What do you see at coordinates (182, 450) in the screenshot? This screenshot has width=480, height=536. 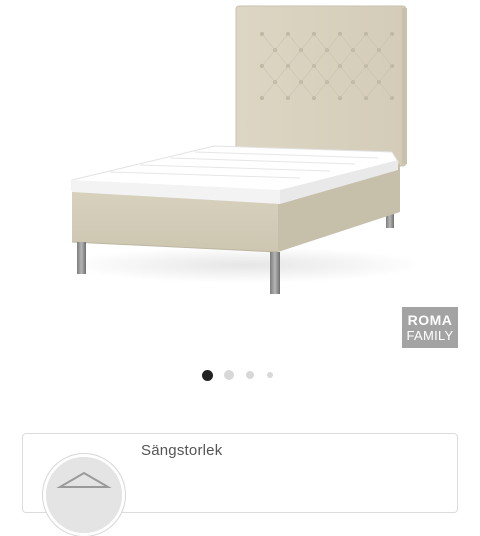 I see `bed-size-label: Sängstorlek` at bounding box center [182, 450].